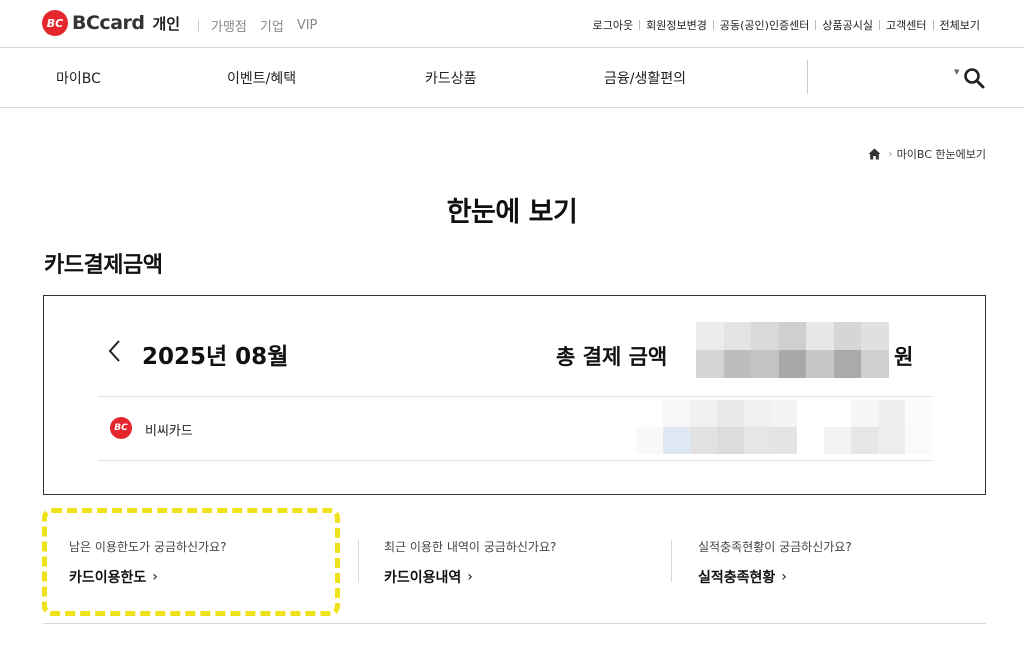  Describe the element at coordinates (121, 428) in the screenshot. I see `bc-card-icon: BC` at that location.